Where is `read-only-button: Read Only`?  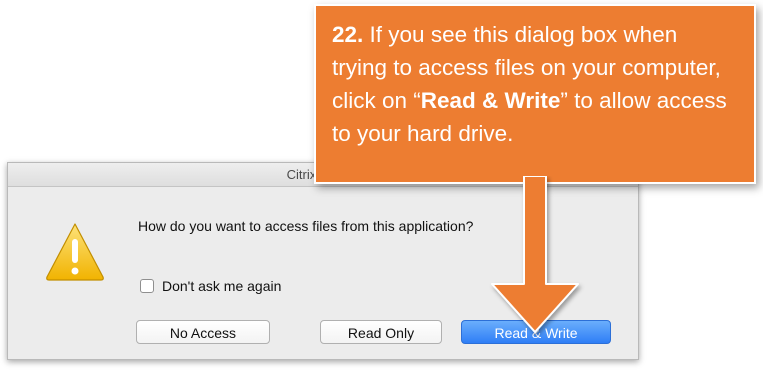
read-only-button: Read Only is located at coordinates (381, 332).